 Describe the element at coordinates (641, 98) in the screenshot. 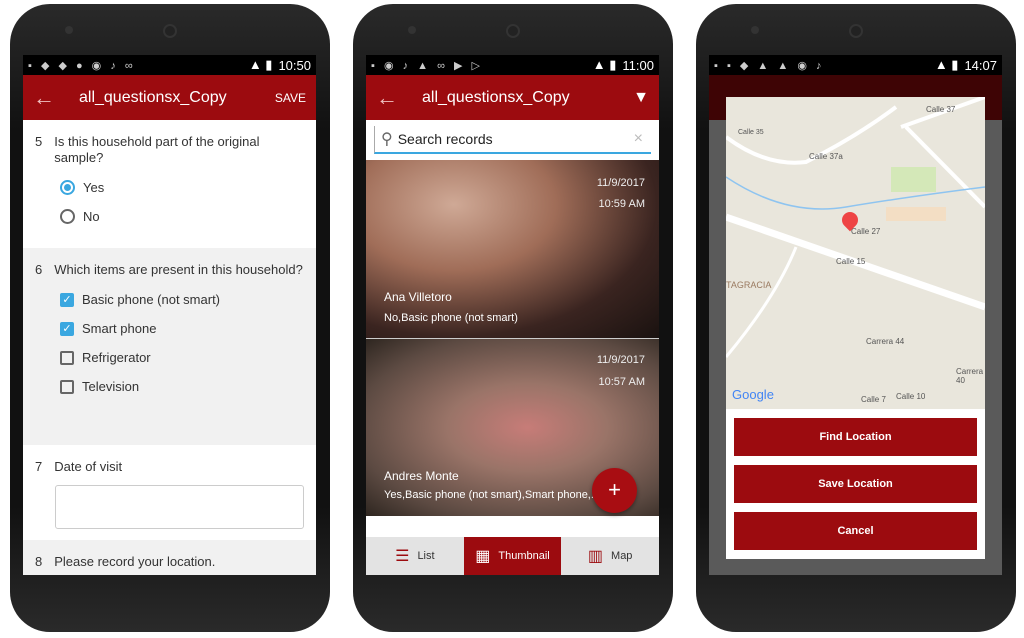

I see `filter-icon: ▼` at that location.